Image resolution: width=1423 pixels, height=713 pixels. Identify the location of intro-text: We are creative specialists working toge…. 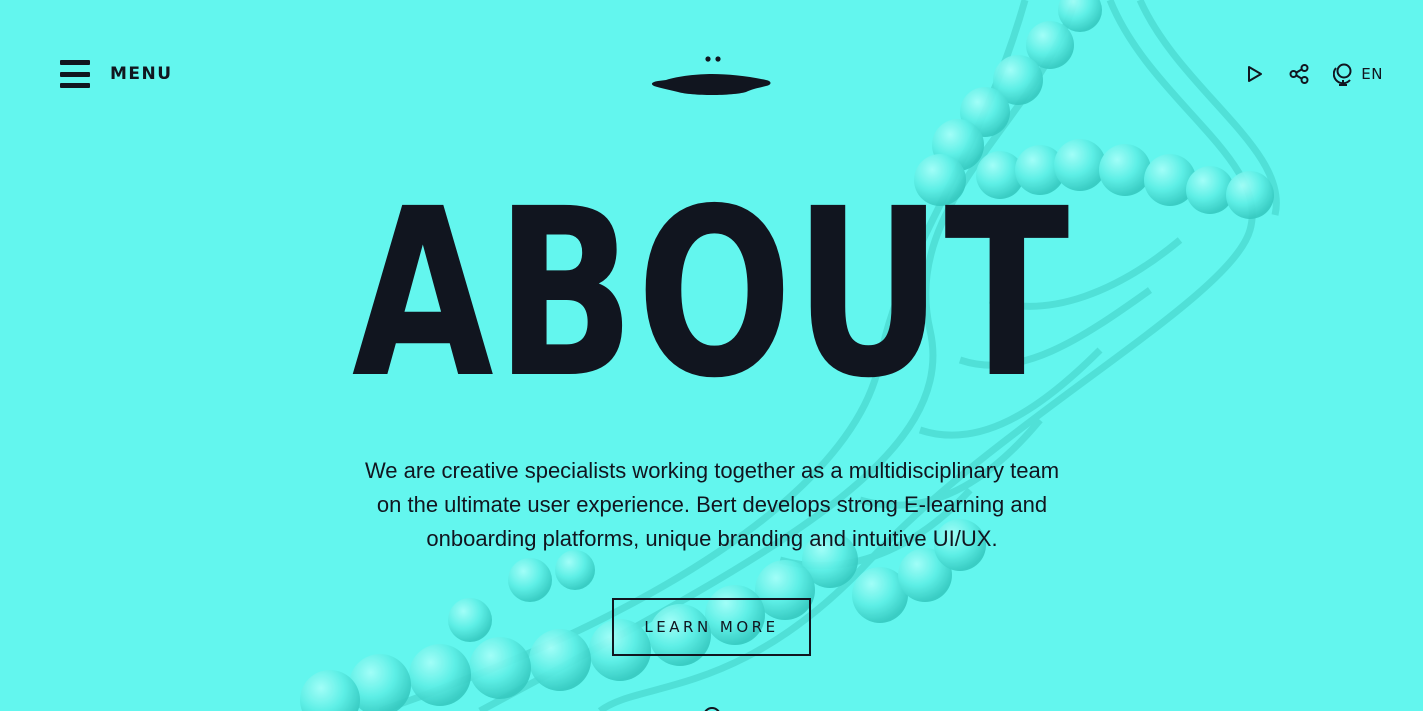
(712, 504).